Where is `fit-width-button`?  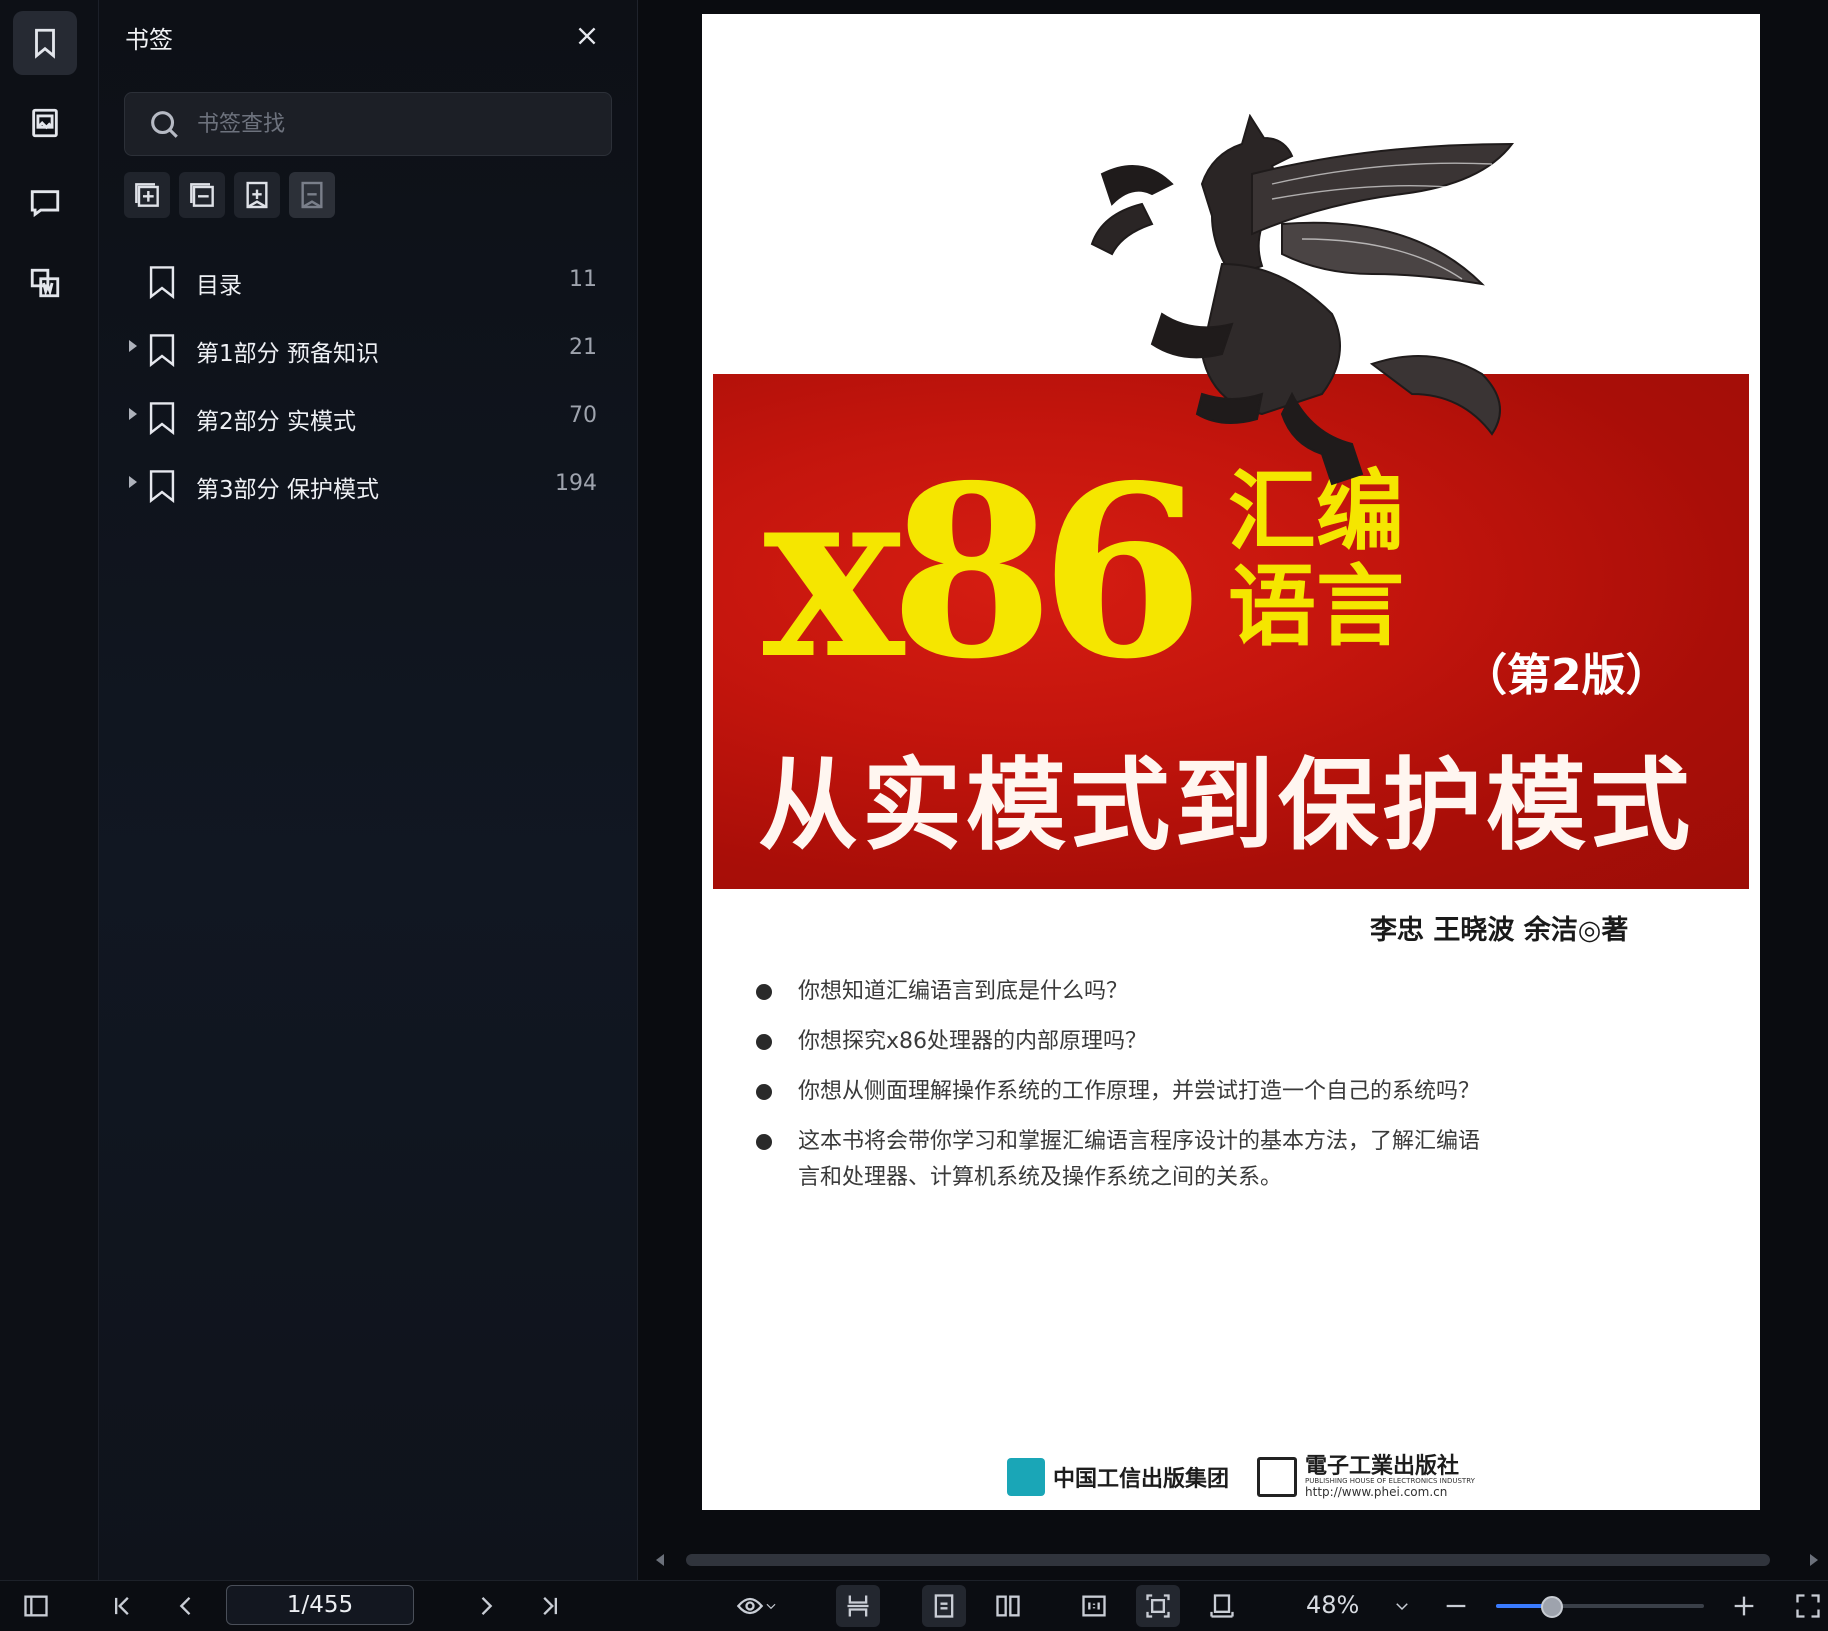
fit-width-button is located at coordinates (1222, 1606).